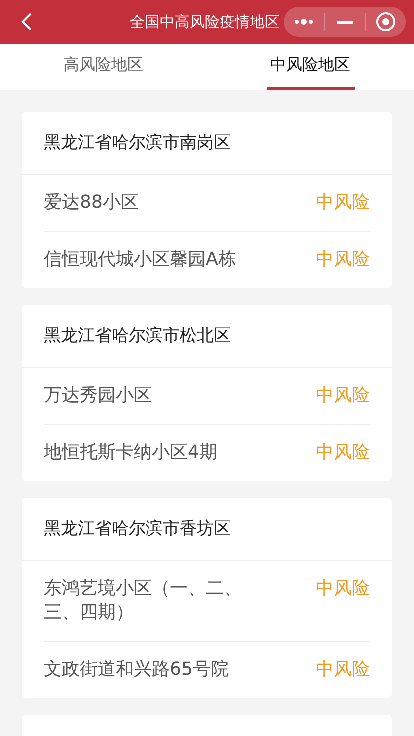  What do you see at coordinates (92, 203) in the screenshot?
I see `community-name: 爱达88小区` at bounding box center [92, 203].